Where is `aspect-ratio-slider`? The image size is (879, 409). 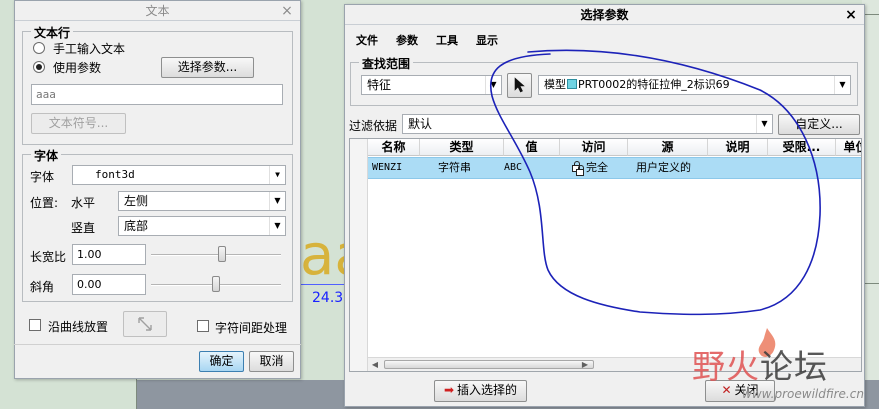 aspect-ratio-slider is located at coordinates (222, 254).